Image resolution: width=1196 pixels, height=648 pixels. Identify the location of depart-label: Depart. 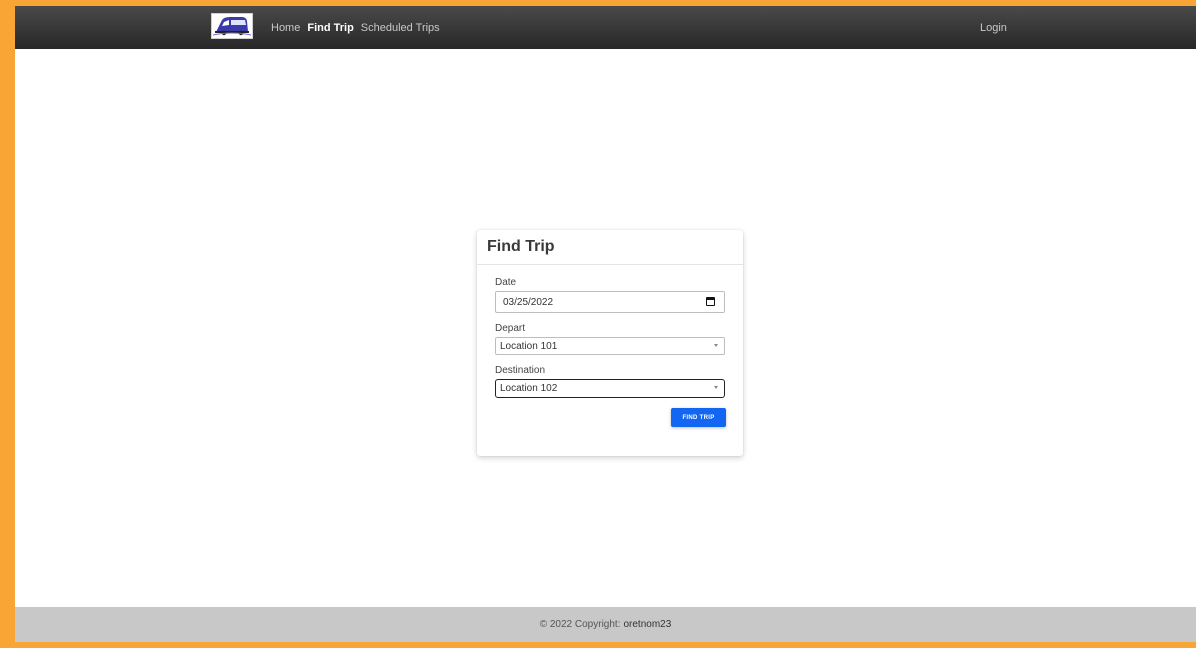
(510, 328).